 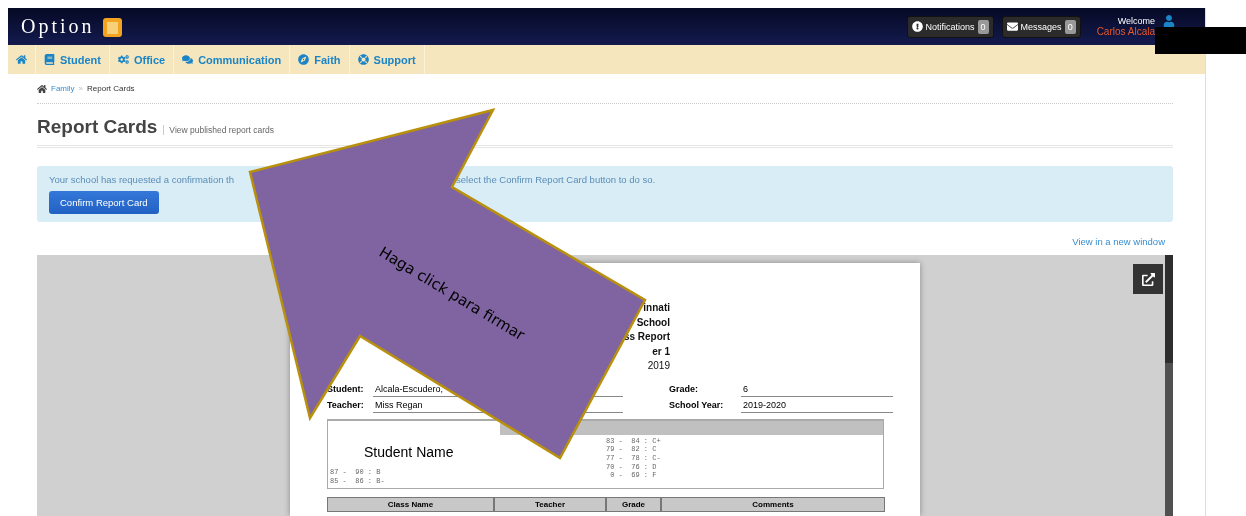 I want to click on alert-text: select the Confirm Report Card button to do so., so click(x=556, y=179).